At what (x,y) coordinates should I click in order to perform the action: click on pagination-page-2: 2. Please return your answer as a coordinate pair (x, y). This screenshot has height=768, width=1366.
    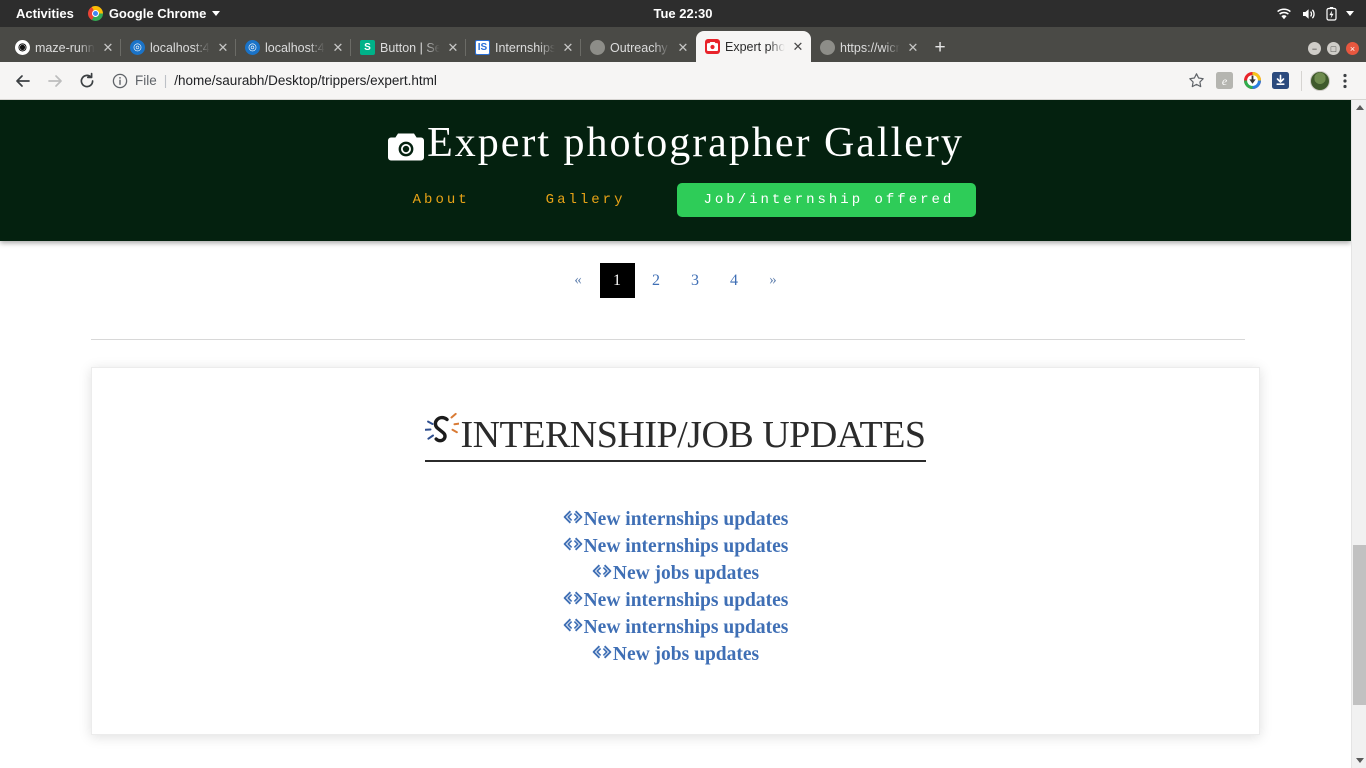
    Looking at the image, I should click on (656, 280).